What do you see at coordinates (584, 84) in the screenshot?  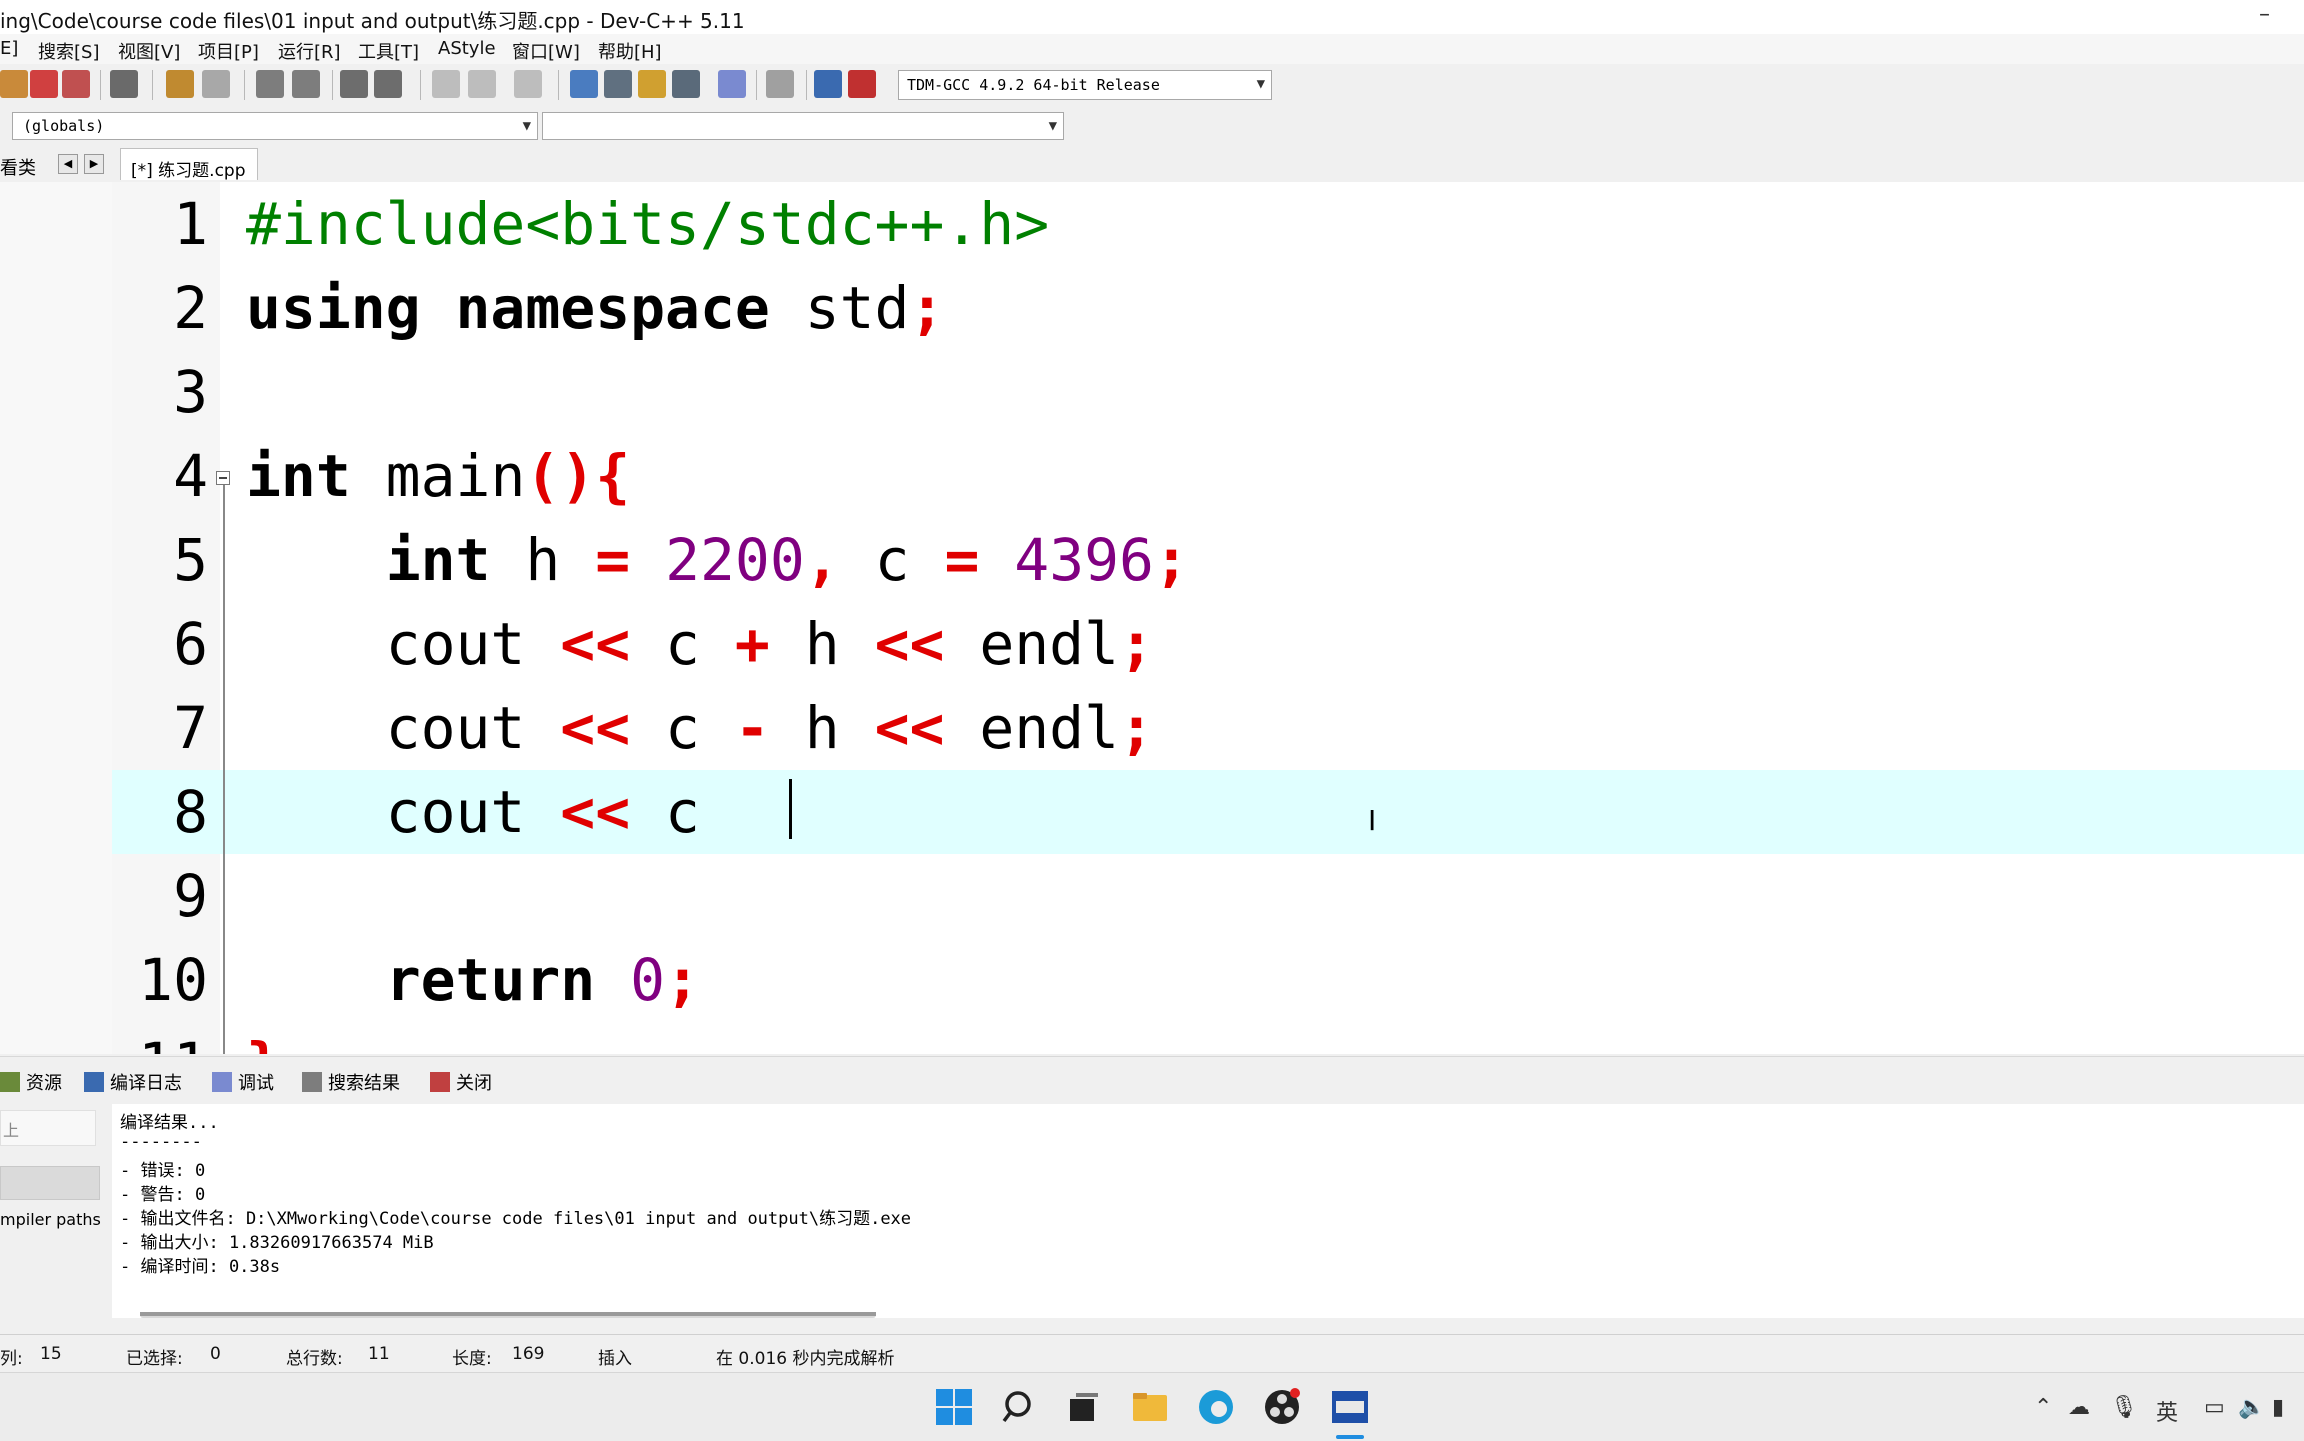 I see `compile-icon` at bounding box center [584, 84].